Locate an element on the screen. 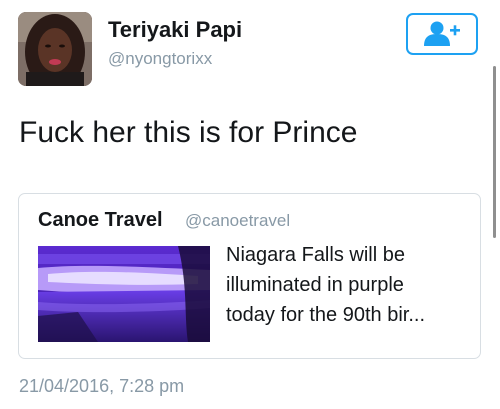 The image size is (500, 409). author-name: Teriyaki Papi is located at coordinates (175, 30).